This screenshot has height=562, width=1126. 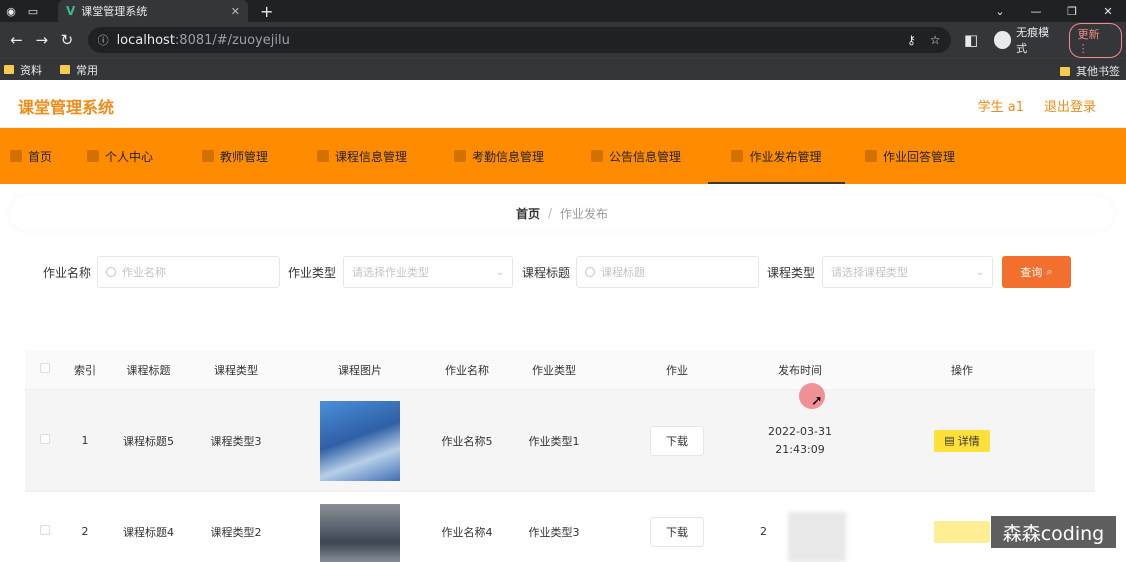 What do you see at coordinates (962, 531) in the screenshot?
I see `detail-button` at bounding box center [962, 531].